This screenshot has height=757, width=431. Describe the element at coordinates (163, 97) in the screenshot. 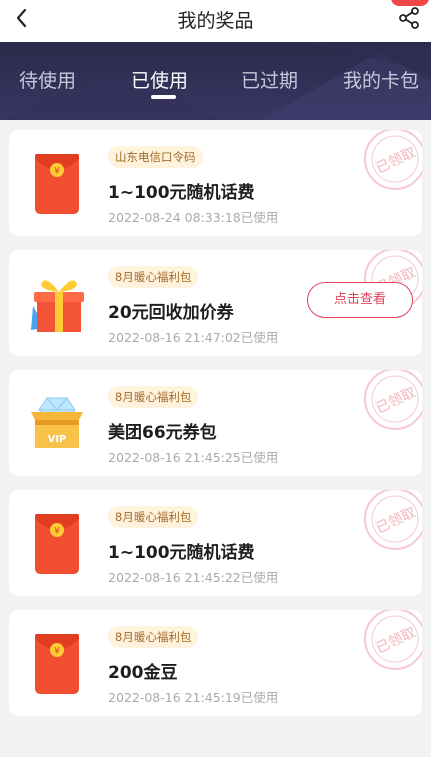

I see `active-tab-indicator` at that location.